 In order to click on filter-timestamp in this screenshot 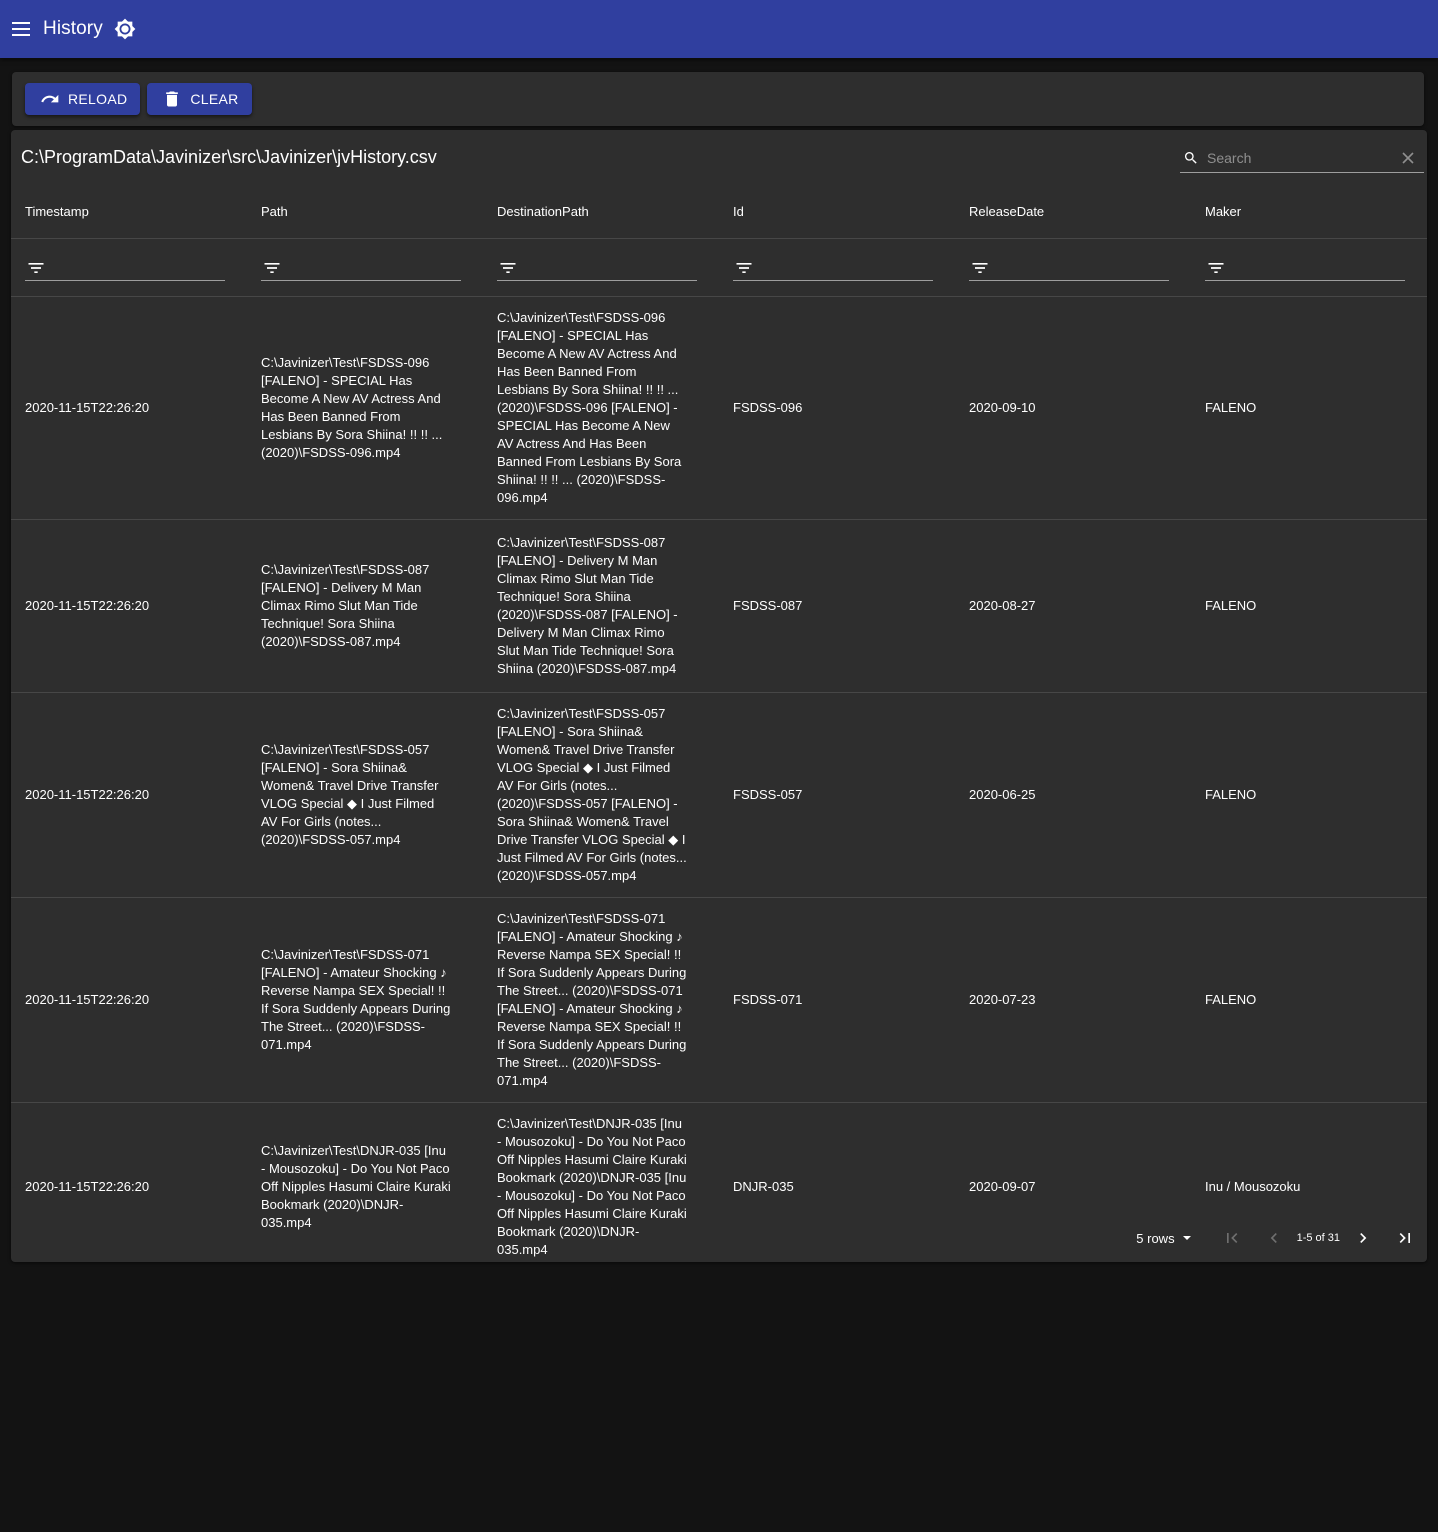, I will do `click(125, 269)`.